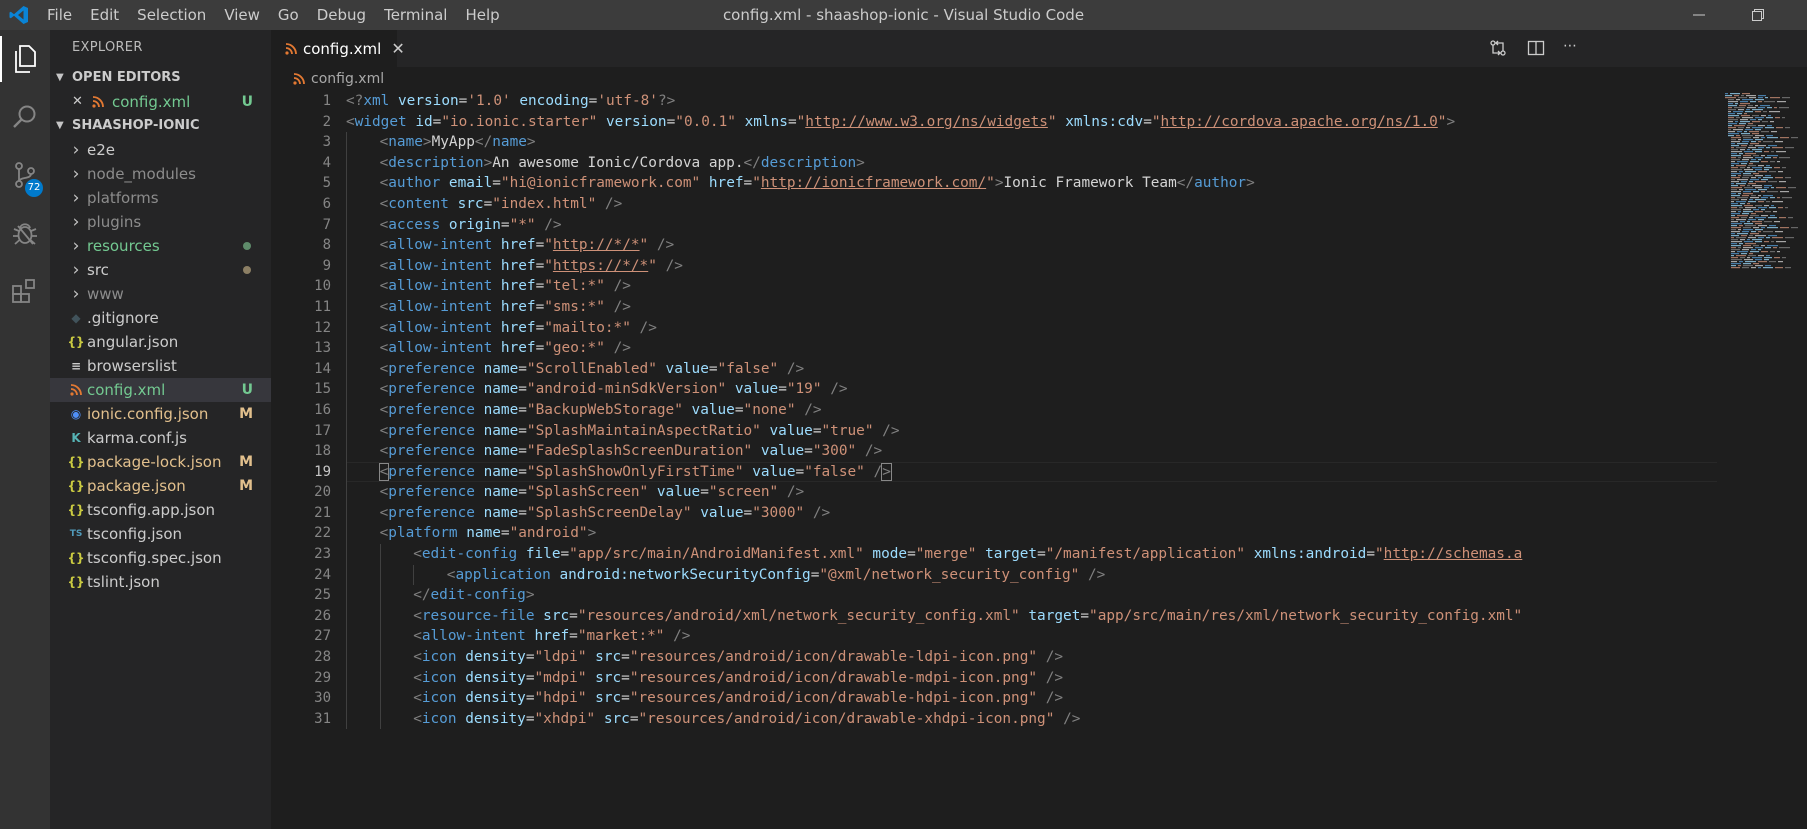 This screenshot has width=1807, height=829. What do you see at coordinates (160, 318) in the screenshot?
I see `file-item-gitignore: ◆ .gitignore` at bounding box center [160, 318].